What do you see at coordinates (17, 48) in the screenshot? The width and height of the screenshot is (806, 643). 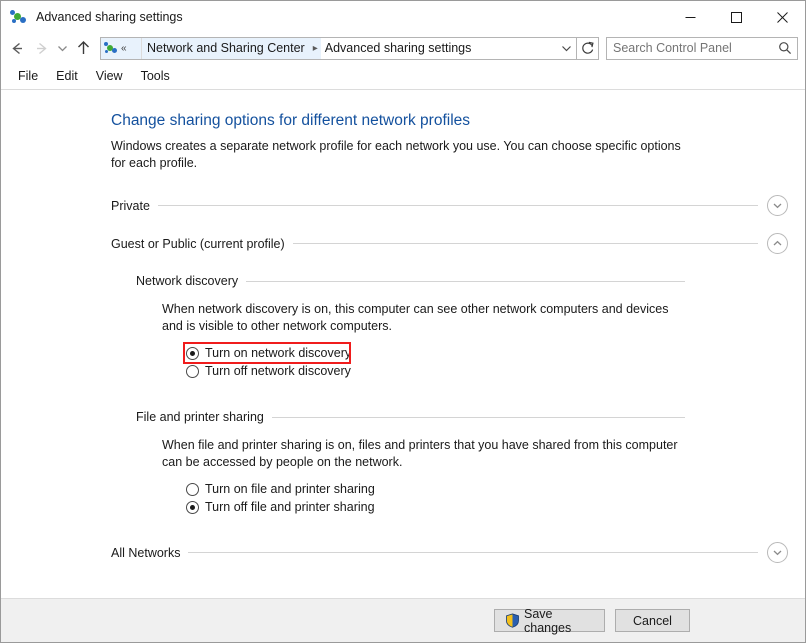 I see `back-arrow-icon` at bounding box center [17, 48].